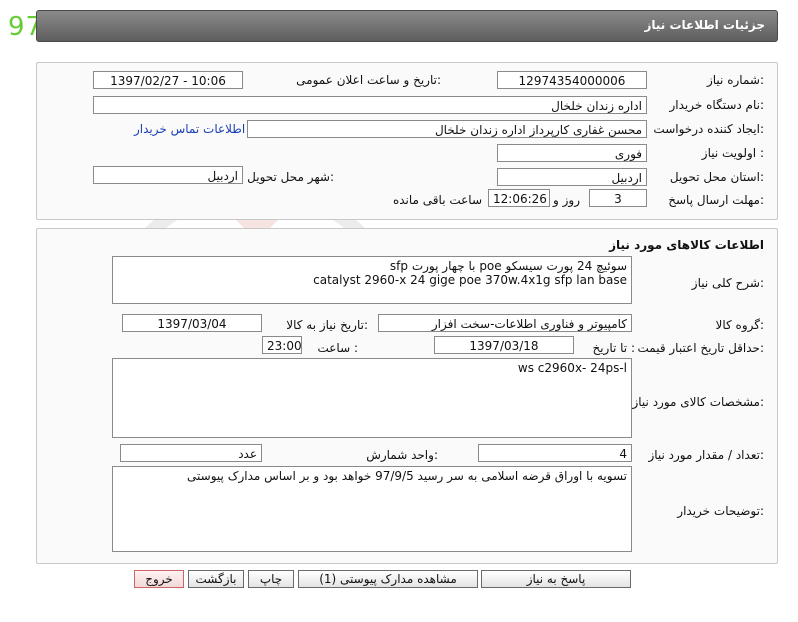 This screenshot has height=622, width=798. What do you see at coordinates (407, 26) in the screenshot?
I see `header-bar: جزئیات اطلاعات نیاز` at bounding box center [407, 26].